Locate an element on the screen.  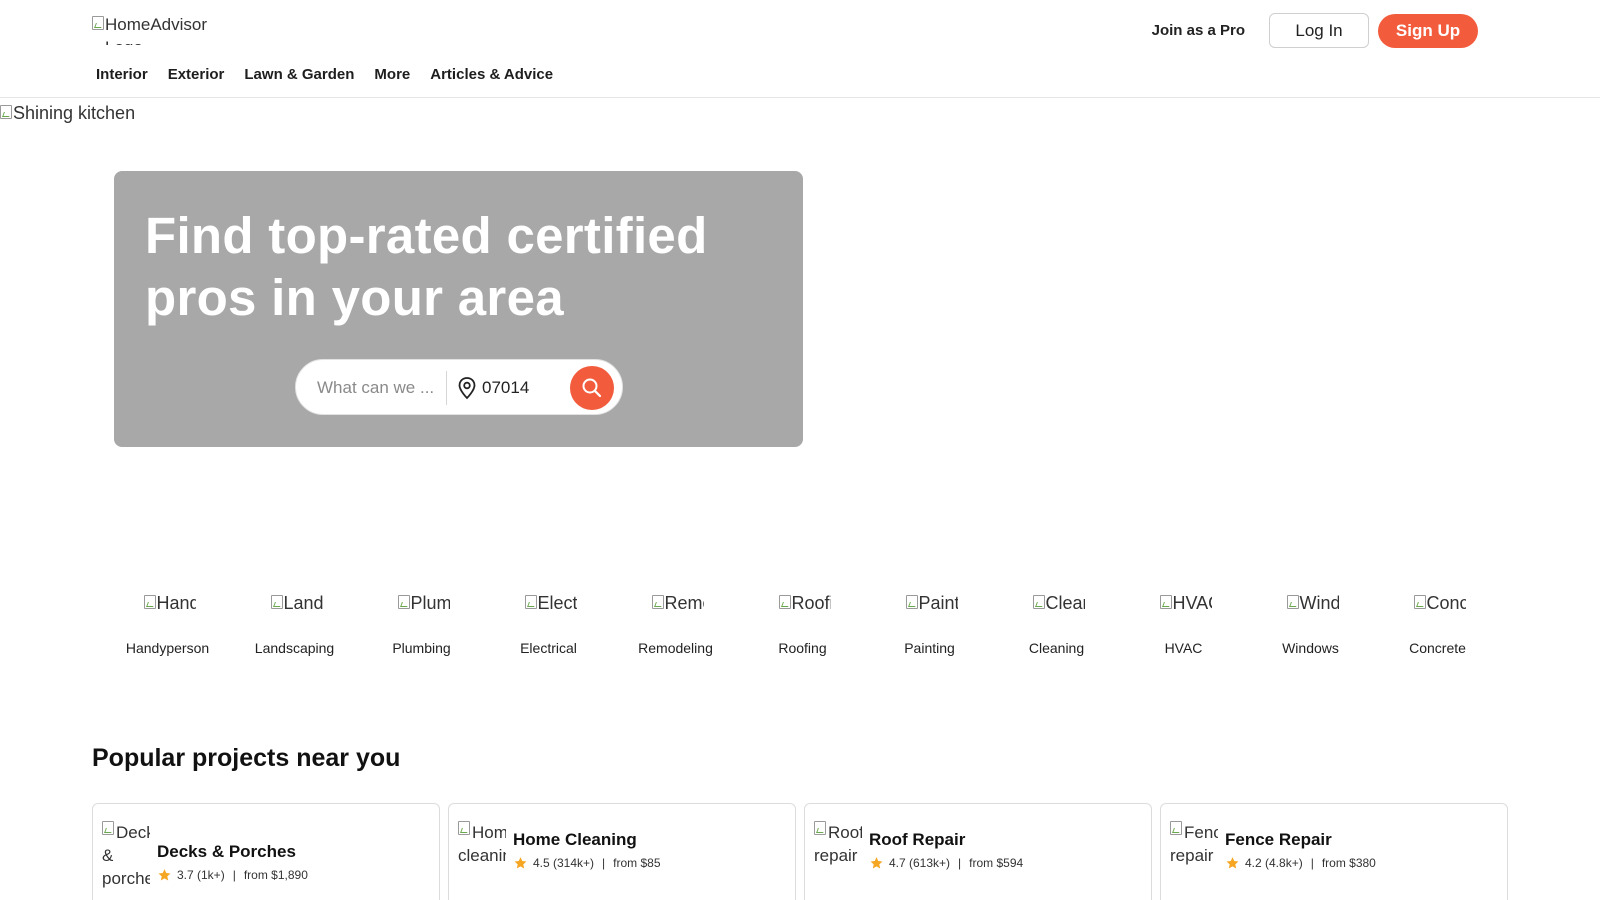
category-remodeling: Remodeling Remodeling is located at coordinates (675, 624).